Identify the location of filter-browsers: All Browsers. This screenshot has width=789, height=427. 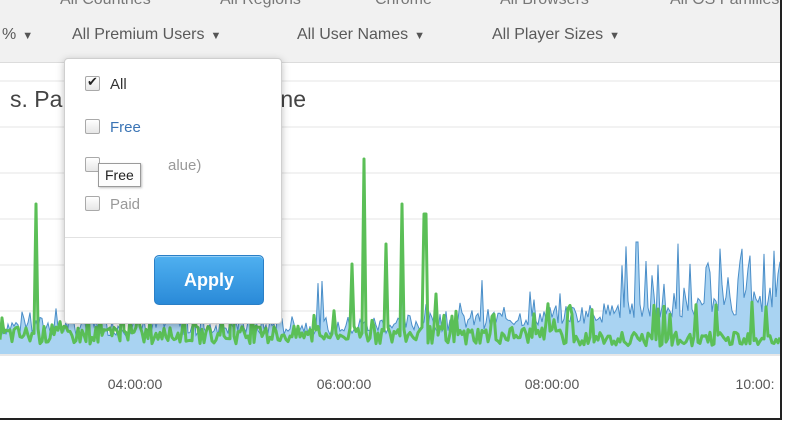
(544, 4).